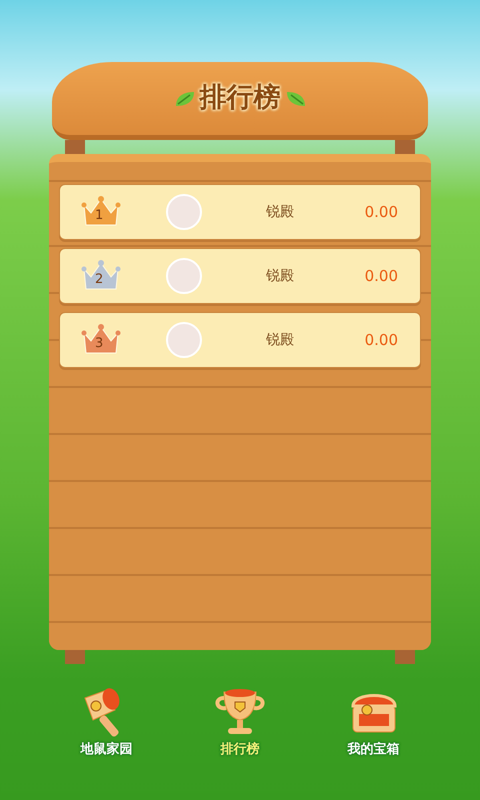 This screenshot has height=800, width=480. What do you see at coordinates (240, 722) in the screenshot?
I see `nav-tab: 排行榜` at bounding box center [240, 722].